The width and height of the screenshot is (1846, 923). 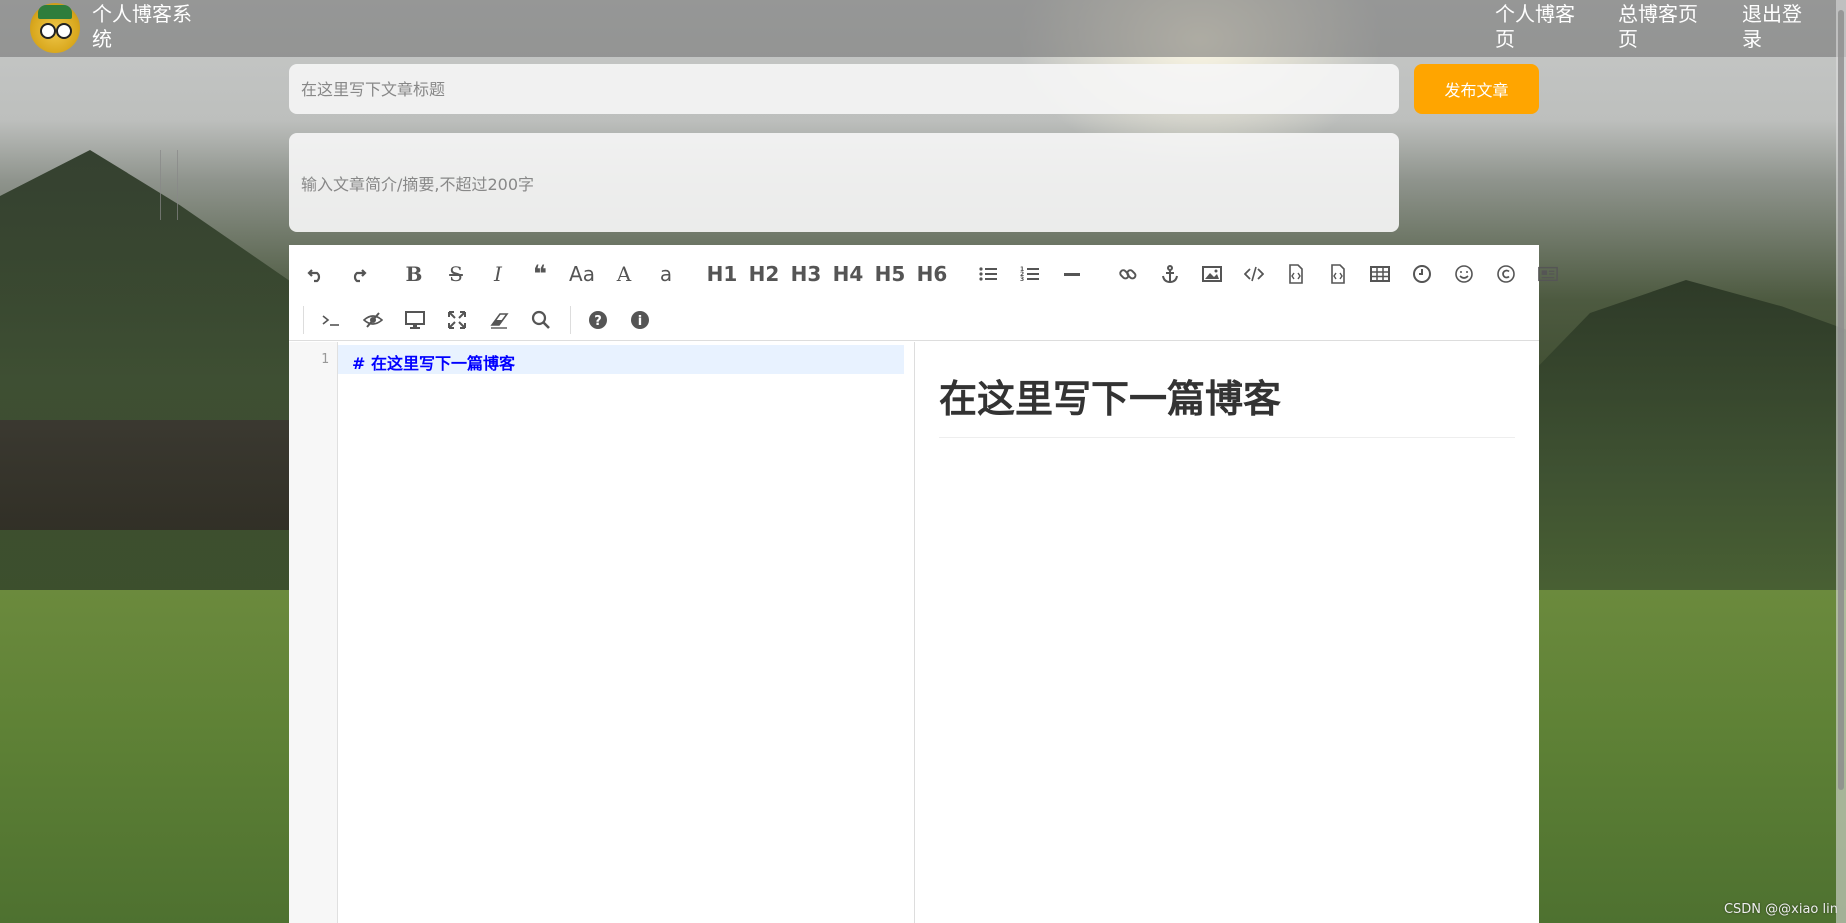 I want to click on redo-icon, so click(x=358, y=274).